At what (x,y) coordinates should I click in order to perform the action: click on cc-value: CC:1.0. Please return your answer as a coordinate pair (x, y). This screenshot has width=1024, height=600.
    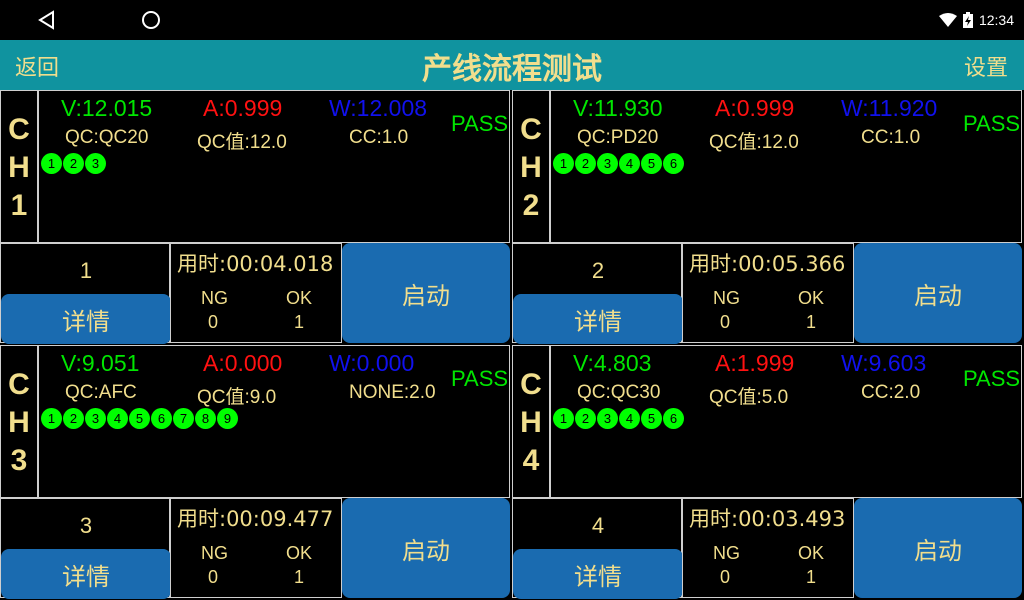
    Looking at the image, I should click on (379, 137).